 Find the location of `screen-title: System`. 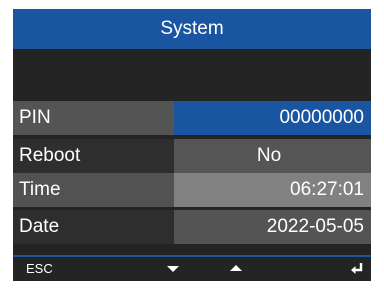

screen-title: System is located at coordinates (192, 29).